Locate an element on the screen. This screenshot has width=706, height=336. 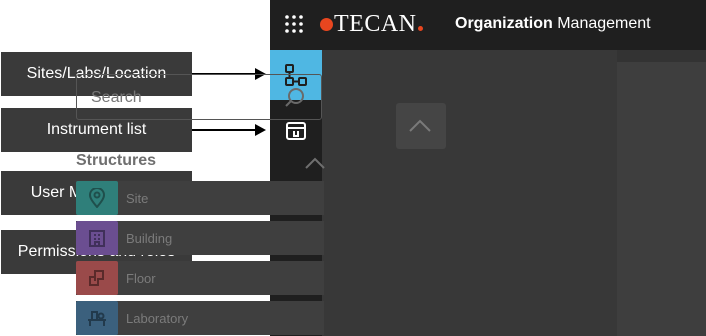
callout-arrow is located at coordinates (229, 130).